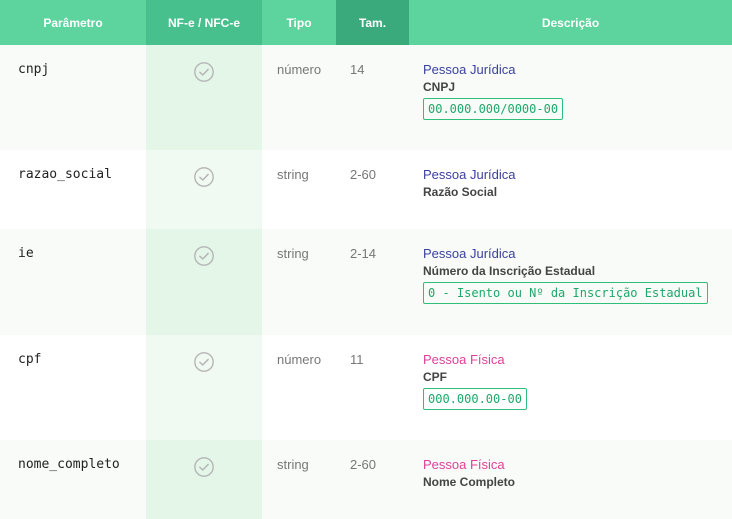  I want to click on header-parametro: Parâmetro, so click(73, 22).